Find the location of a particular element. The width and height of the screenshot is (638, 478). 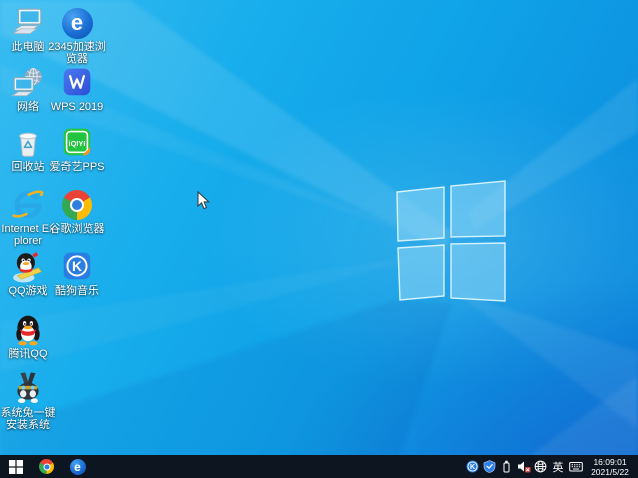

kugou-letter: K is located at coordinates (77, 266).